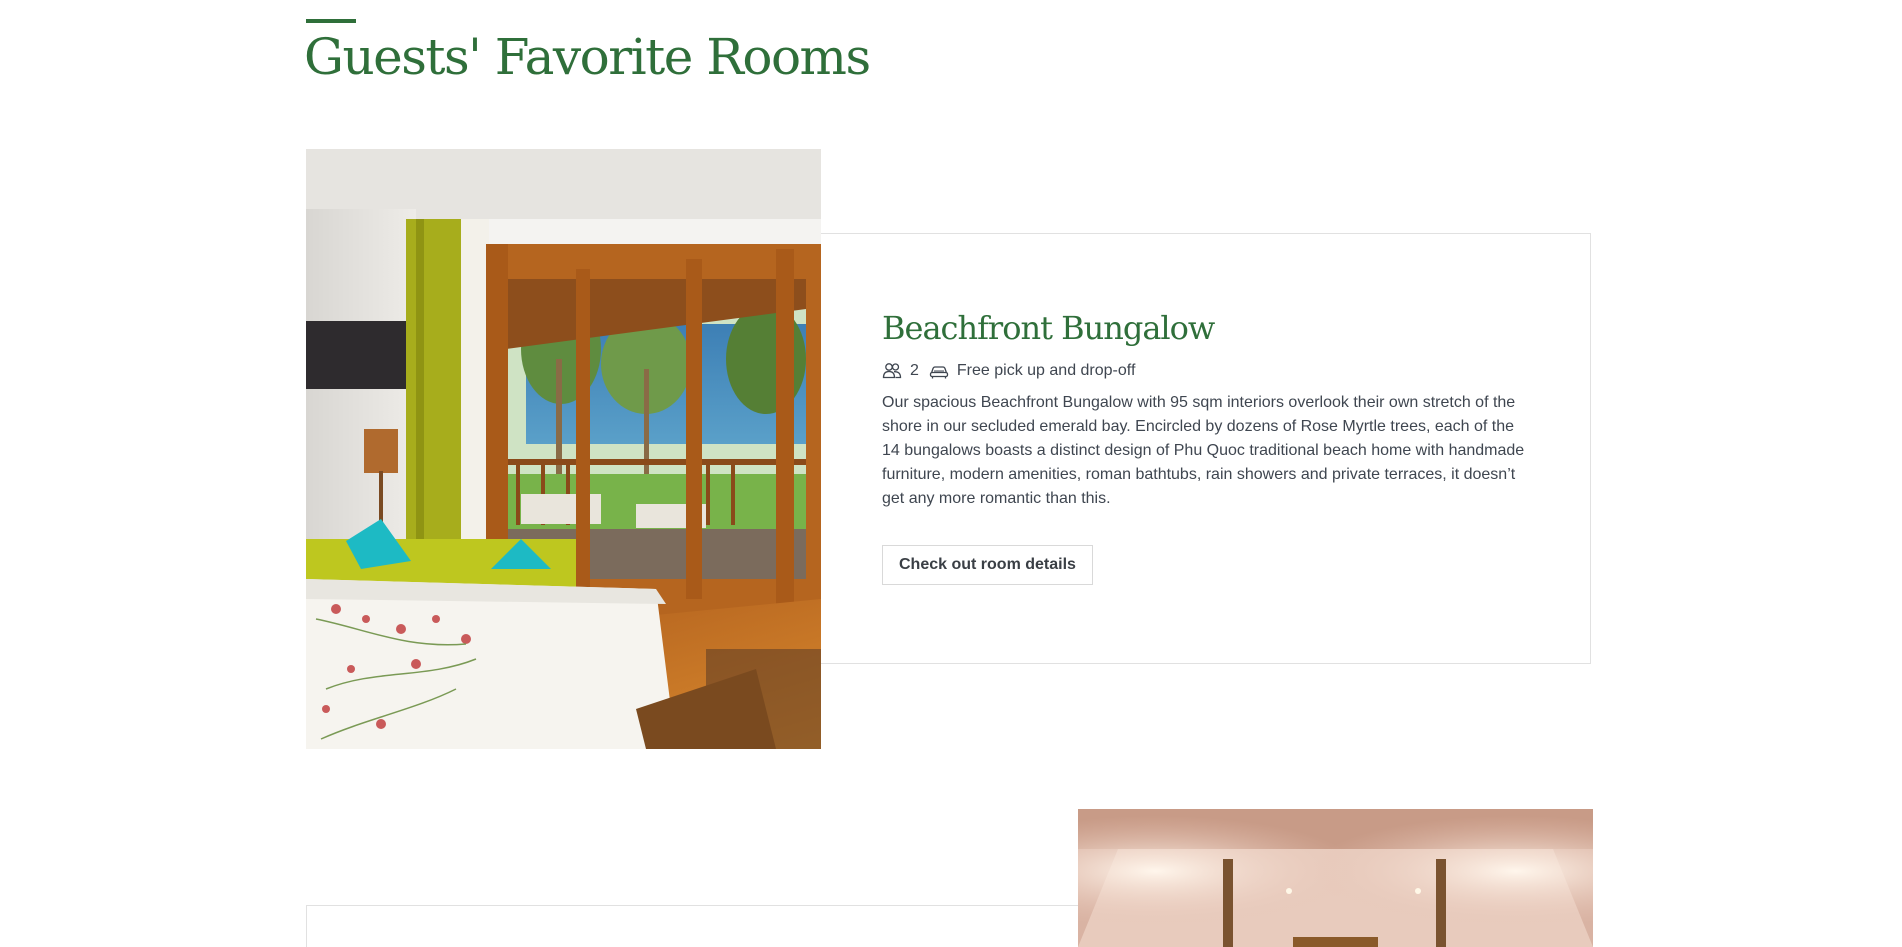  What do you see at coordinates (892, 371) in the screenshot?
I see `guests-icon` at bounding box center [892, 371].